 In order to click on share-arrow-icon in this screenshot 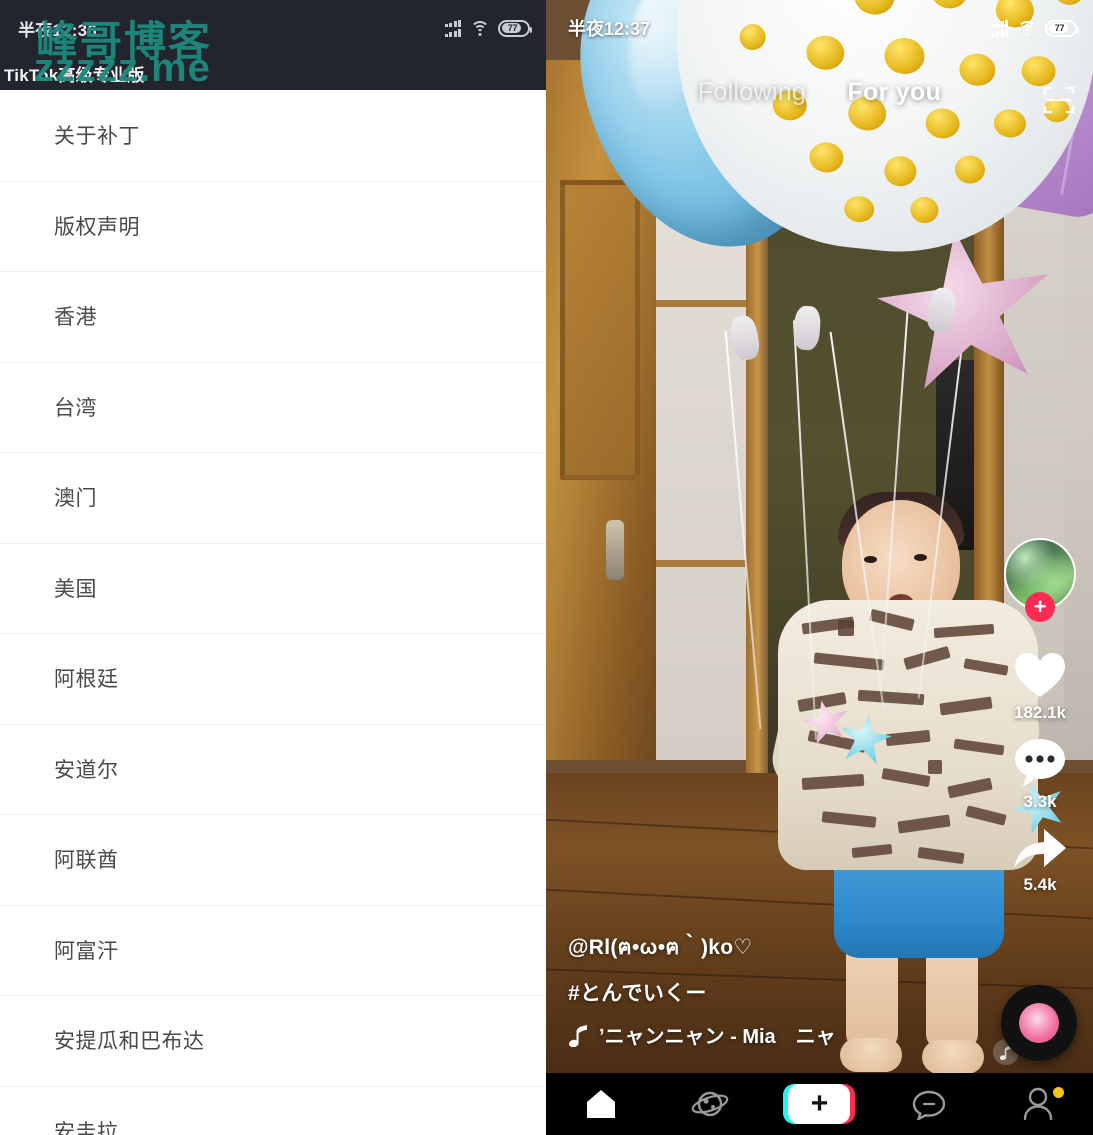, I will do `click(1040, 848)`.